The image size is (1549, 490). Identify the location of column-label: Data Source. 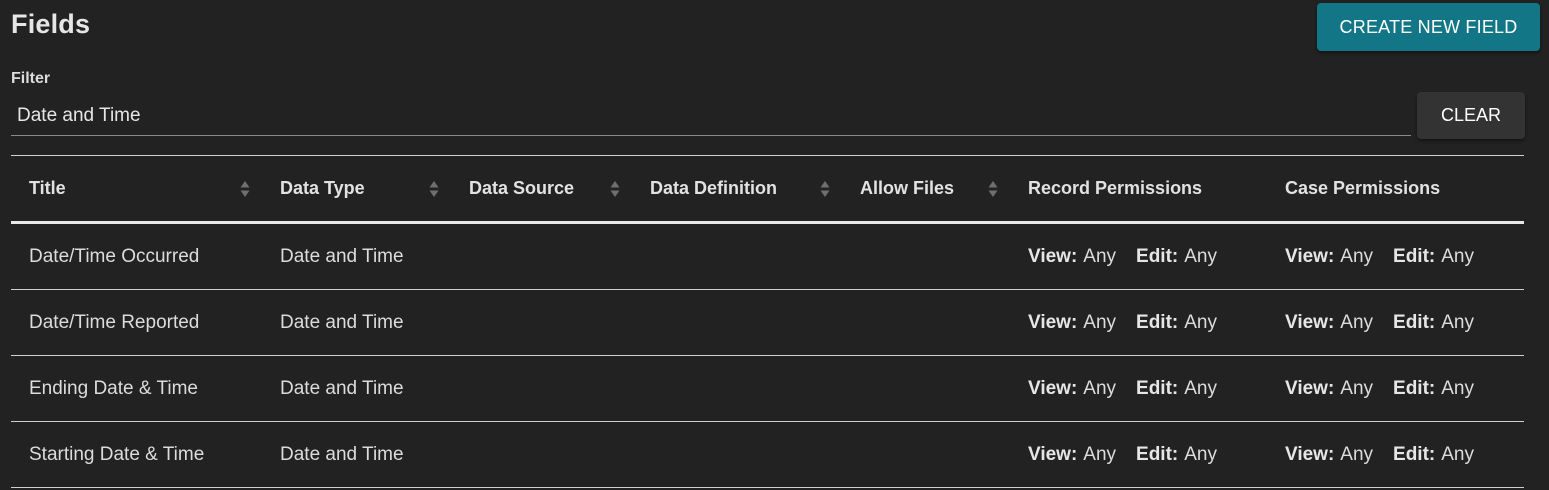
(522, 188).